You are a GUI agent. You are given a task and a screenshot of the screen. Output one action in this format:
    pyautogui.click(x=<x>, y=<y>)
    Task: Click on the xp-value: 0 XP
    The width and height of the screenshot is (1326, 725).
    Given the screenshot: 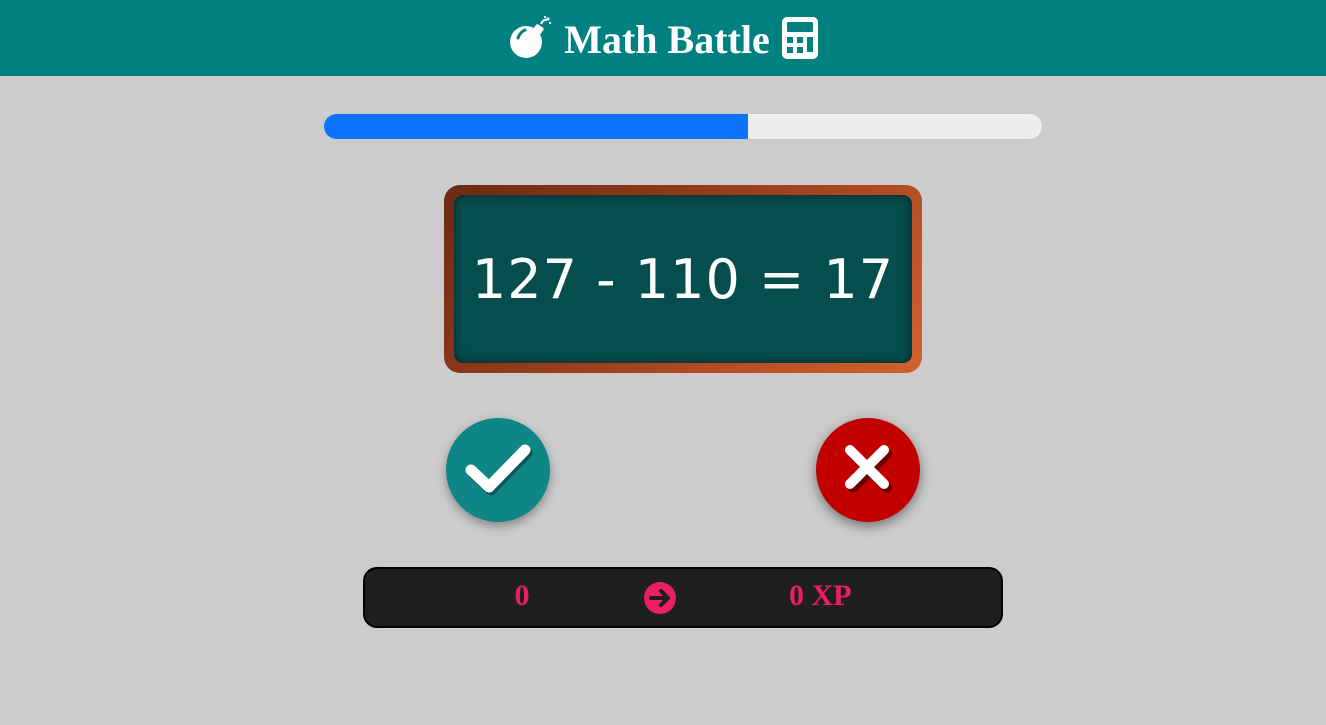 What is the action you would take?
    pyautogui.click(x=820, y=595)
    